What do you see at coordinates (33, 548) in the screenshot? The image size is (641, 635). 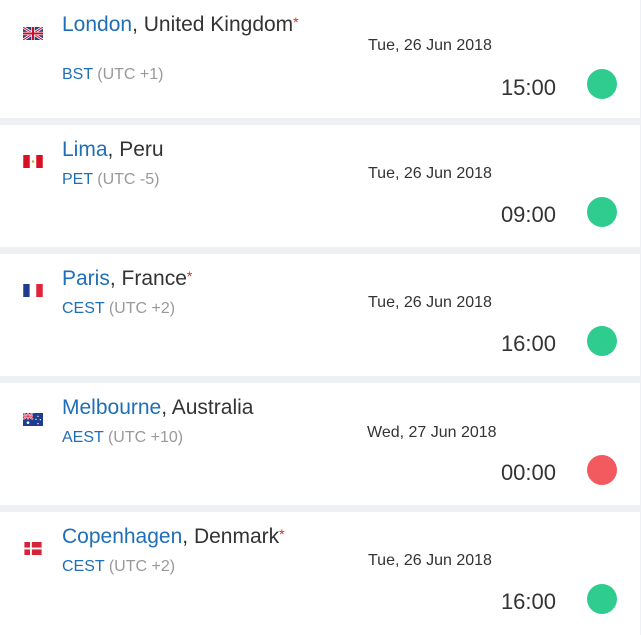 I see `denmark-flag-icon` at bounding box center [33, 548].